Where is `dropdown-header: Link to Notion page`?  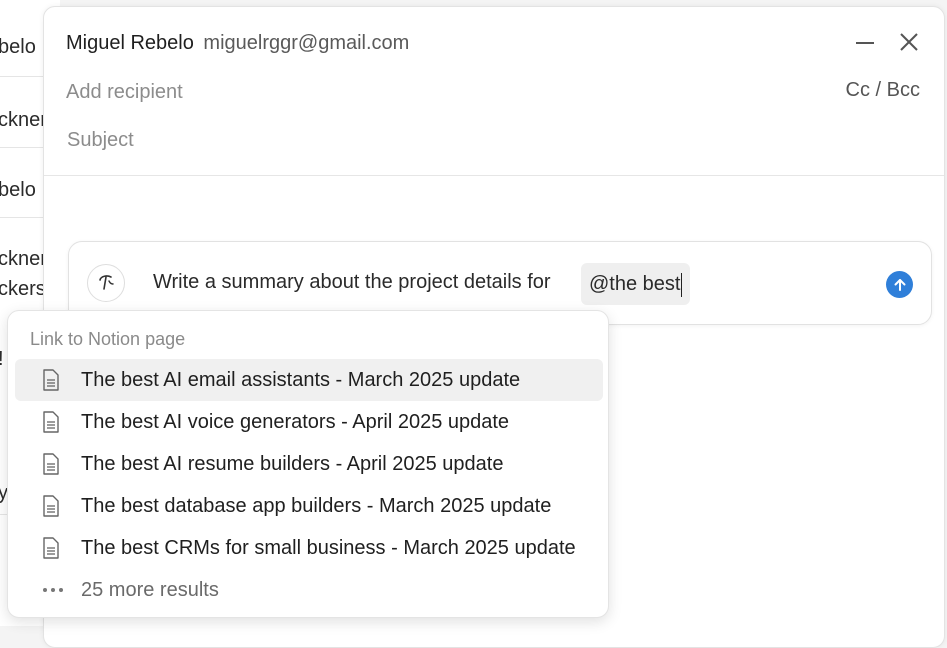
dropdown-header: Link to Notion page is located at coordinates (108, 339).